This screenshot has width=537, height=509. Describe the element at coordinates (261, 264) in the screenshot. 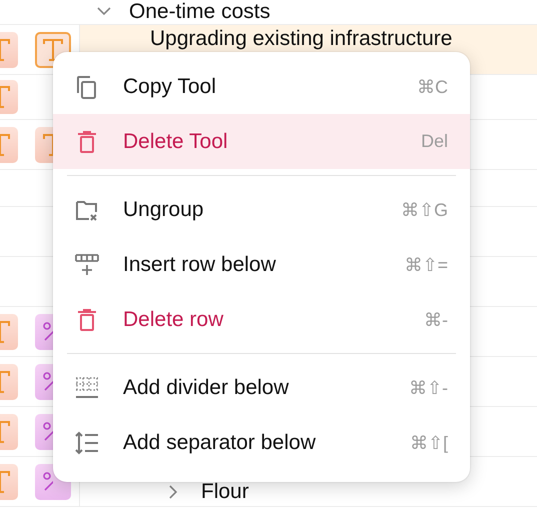

I see `menu-item: Insert row below ⌘⇧=` at that location.